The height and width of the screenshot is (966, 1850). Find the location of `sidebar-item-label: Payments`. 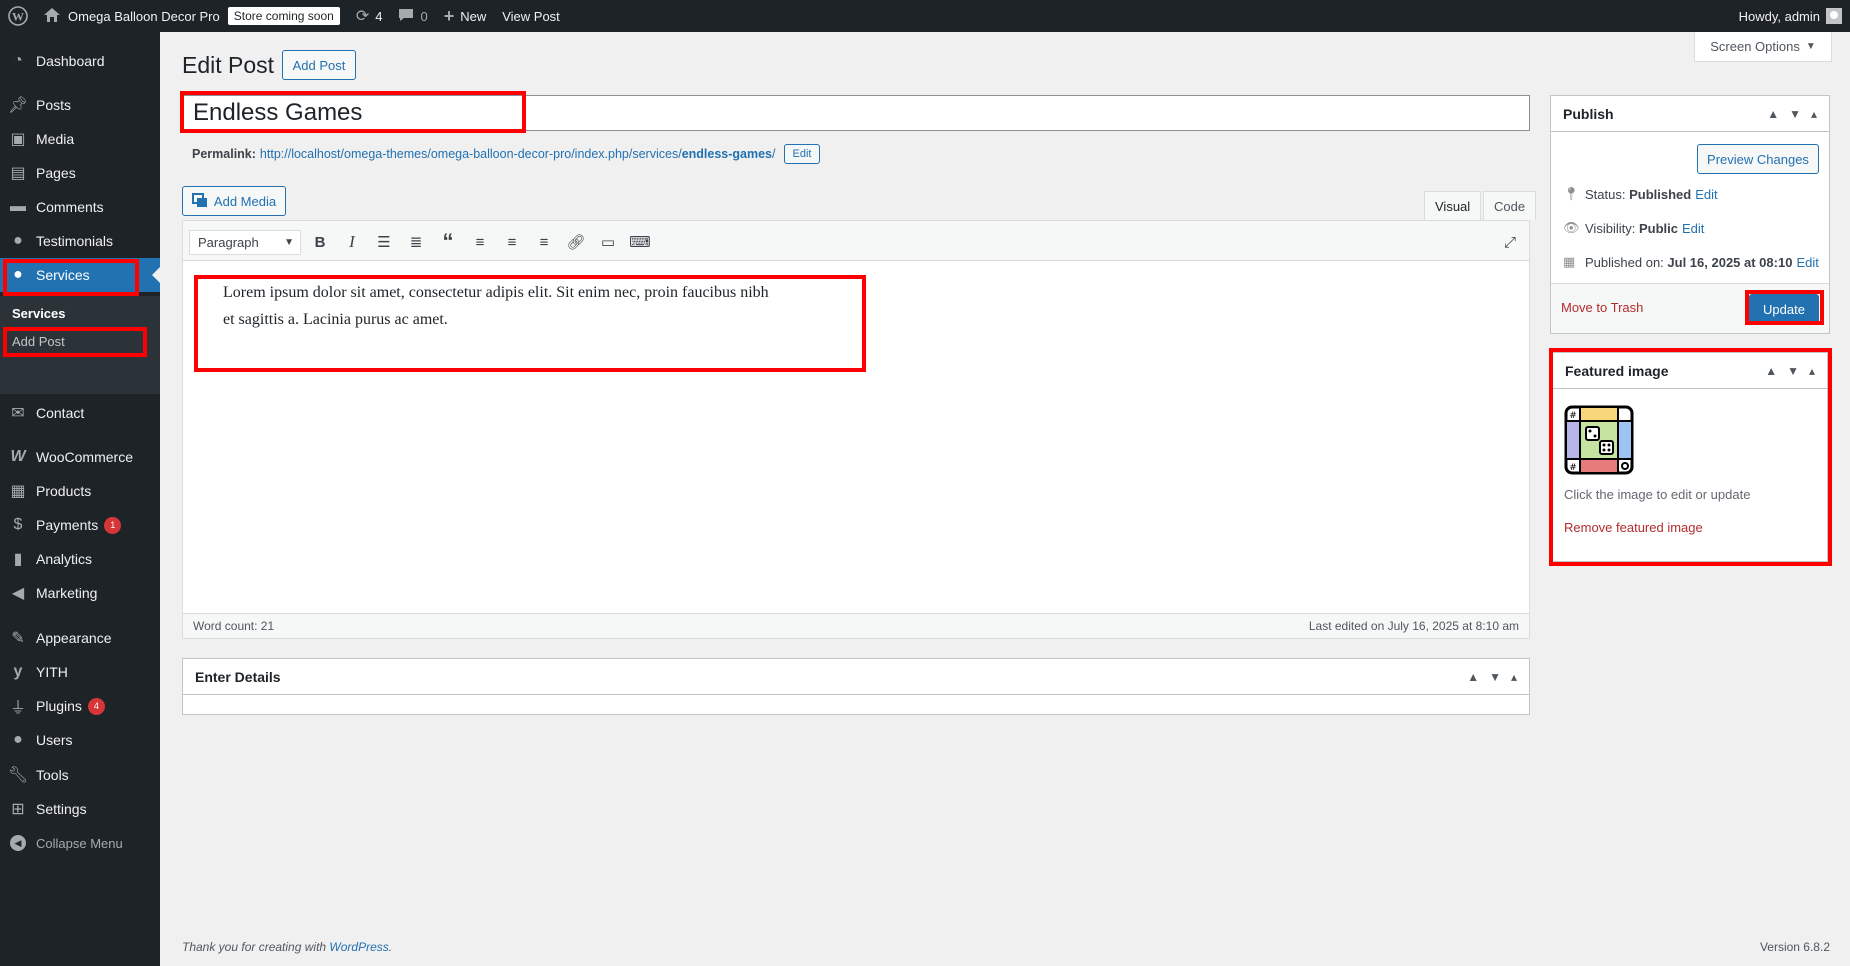

sidebar-item-label: Payments is located at coordinates (67, 525).